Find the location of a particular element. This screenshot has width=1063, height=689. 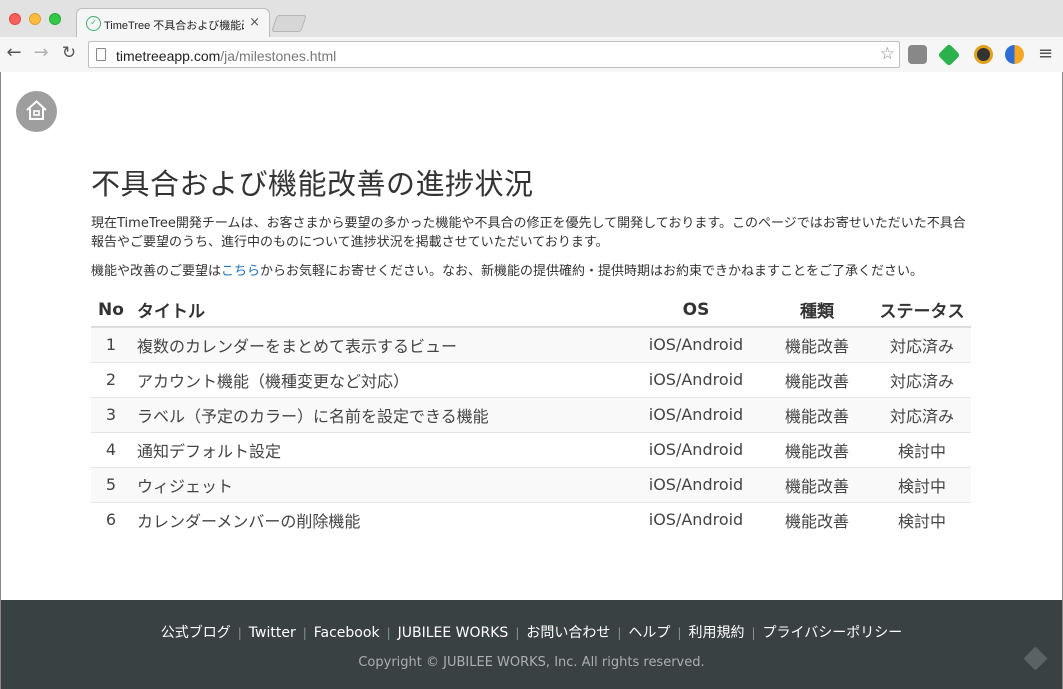

home-button is located at coordinates (36, 111).